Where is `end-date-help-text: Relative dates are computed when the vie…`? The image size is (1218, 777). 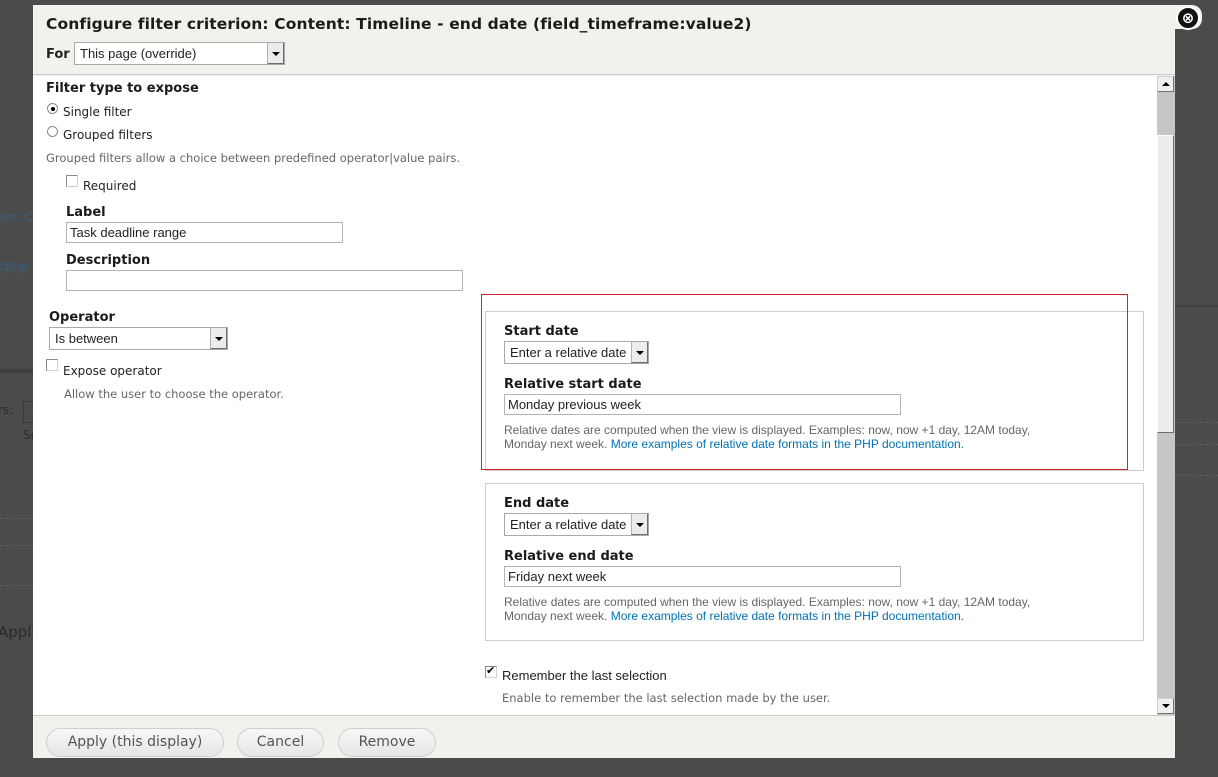 end-date-help-text: Relative dates are computed when the vie… is located at coordinates (819, 609).